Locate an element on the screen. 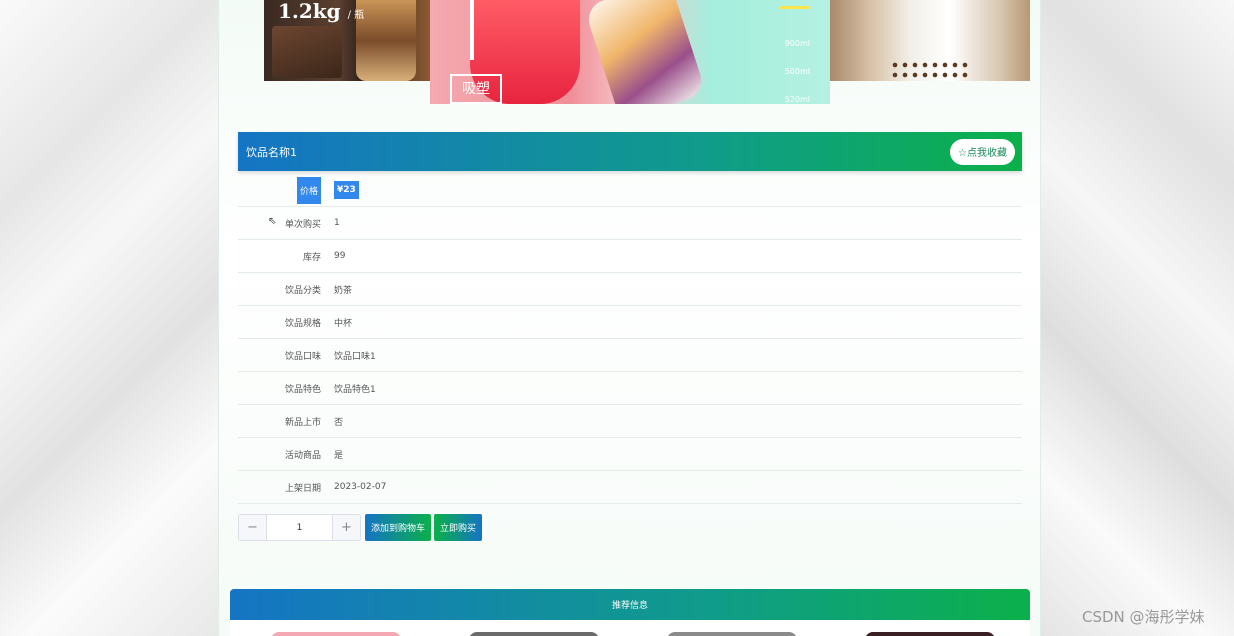  detail-value: 中杯 is located at coordinates (343, 323).